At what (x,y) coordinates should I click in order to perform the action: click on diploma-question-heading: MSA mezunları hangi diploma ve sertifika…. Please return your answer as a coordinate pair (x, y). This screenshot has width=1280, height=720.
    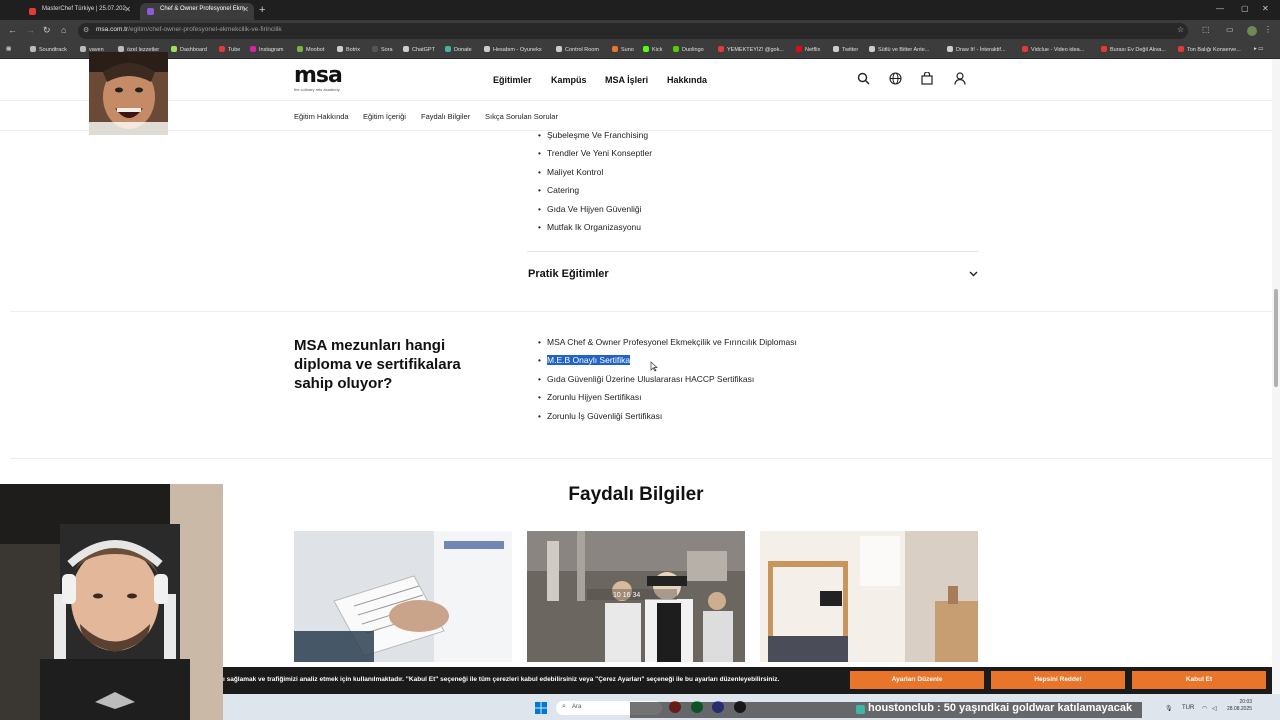
    Looking at the image, I should click on (377, 364).